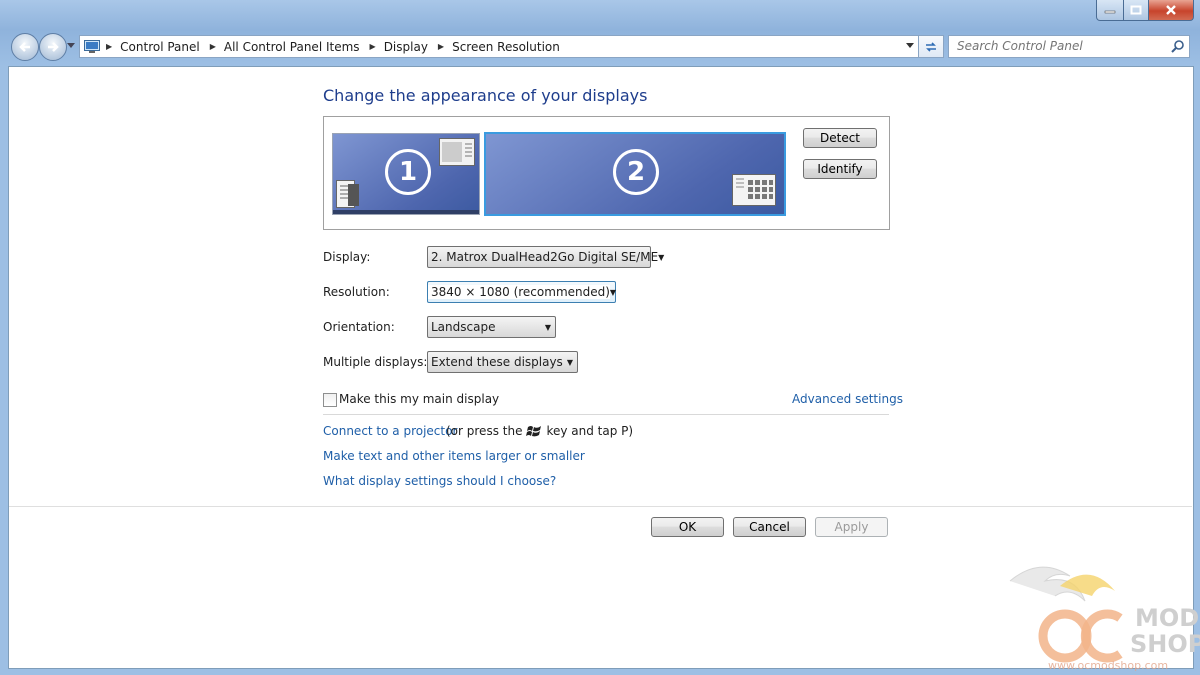  What do you see at coordinates (847, 399) in the screenshot?
I see `advanced-settings-link: Advanced settings` at bounding box center [847, 399].